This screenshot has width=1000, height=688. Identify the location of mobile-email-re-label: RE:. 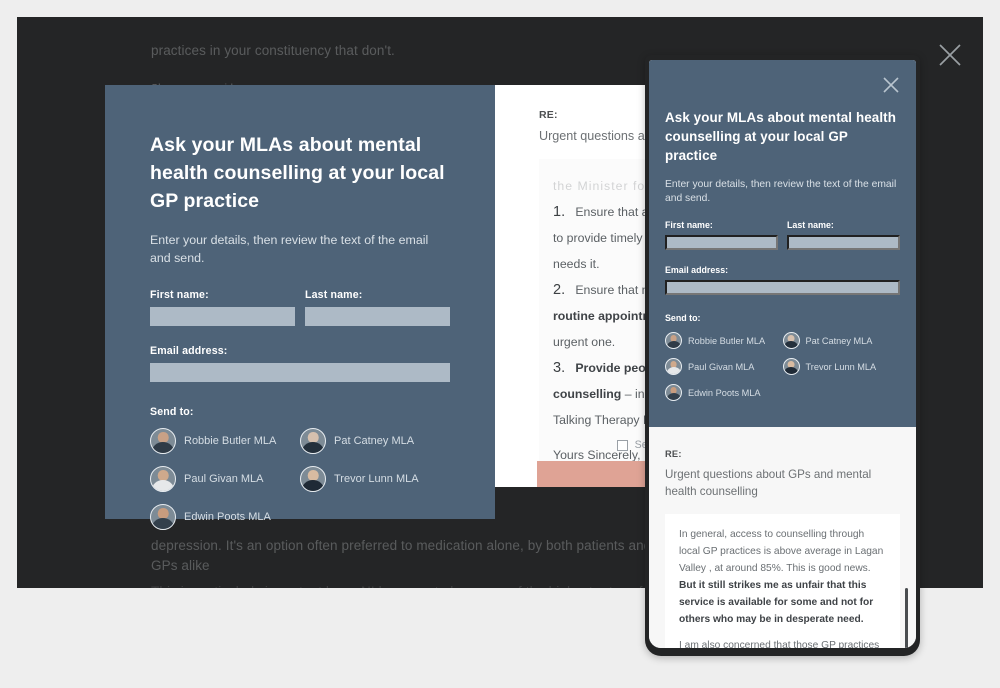
(673, 454).